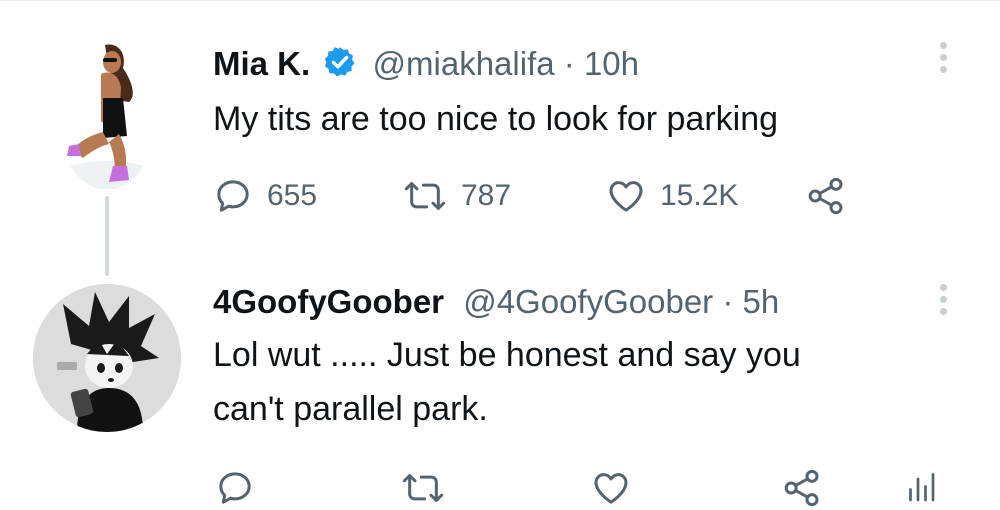 This screenshot has height=510, width=1000. What do you see at coordinates (507, 355) in the screenshot?
I see `tweet-text-line: Lol wut ..... Just be honest and say you` at bounding box center [507, 355].